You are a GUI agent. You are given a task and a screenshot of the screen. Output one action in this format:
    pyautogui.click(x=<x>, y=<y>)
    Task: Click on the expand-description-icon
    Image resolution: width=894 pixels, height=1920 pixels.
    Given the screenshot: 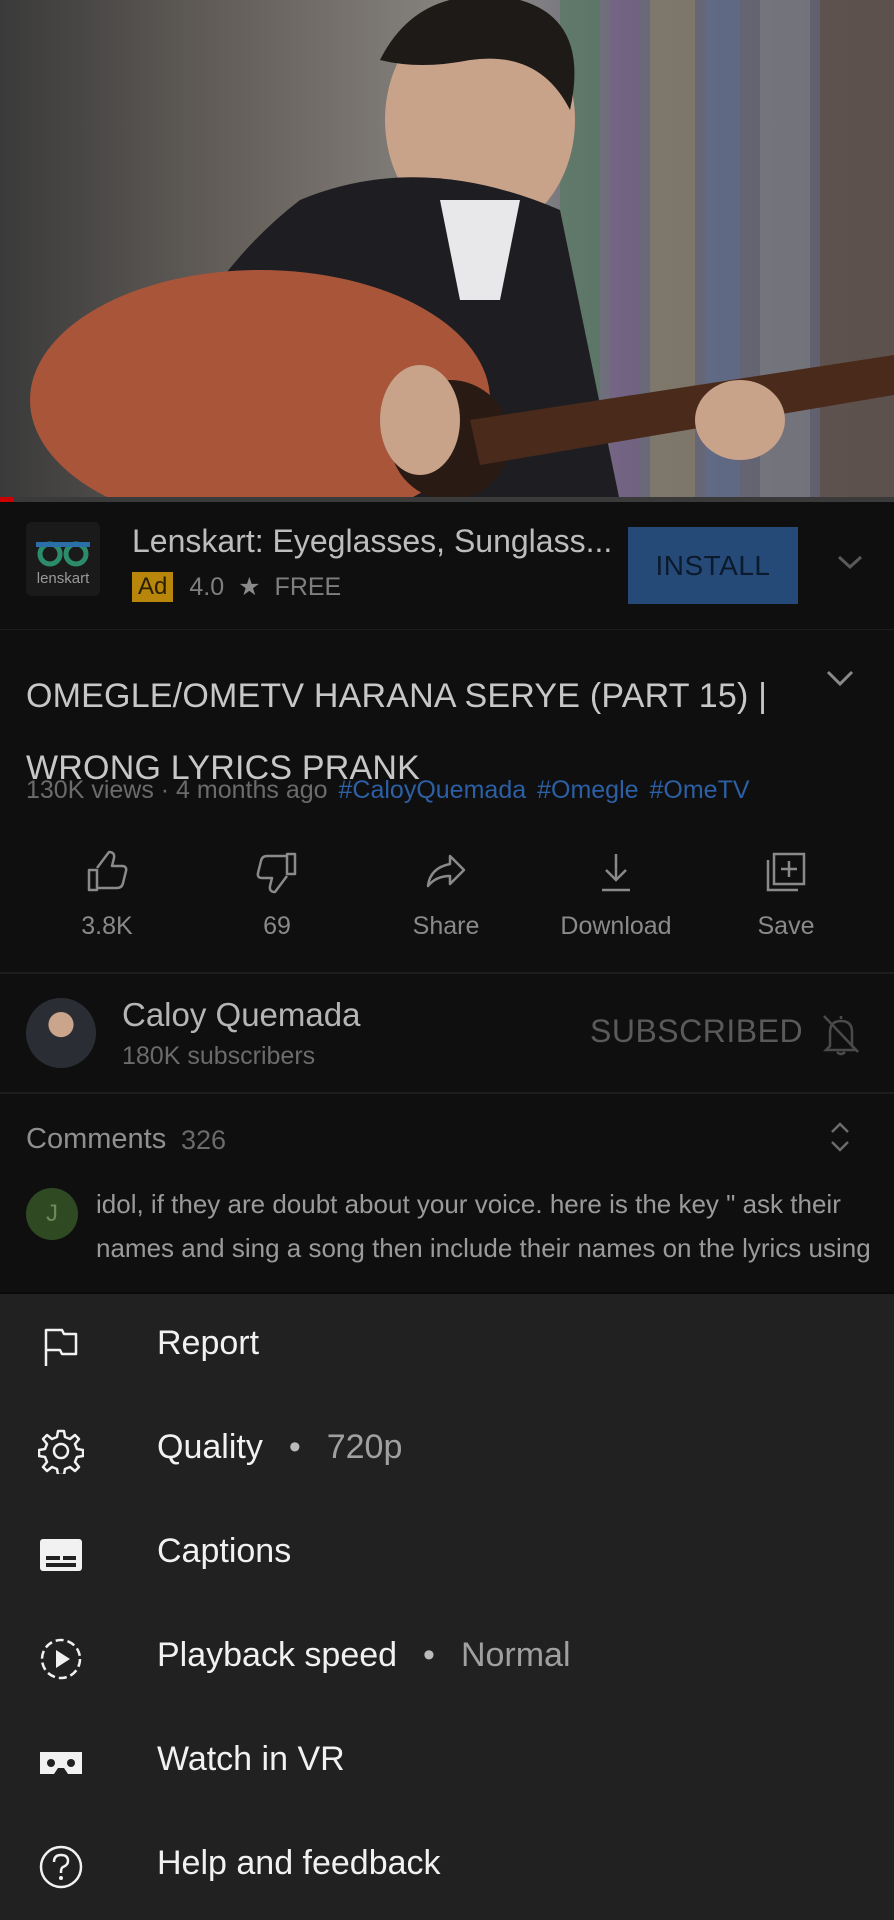 What is the action you would take?
    pyautogui.click(x=840, y=678)
    